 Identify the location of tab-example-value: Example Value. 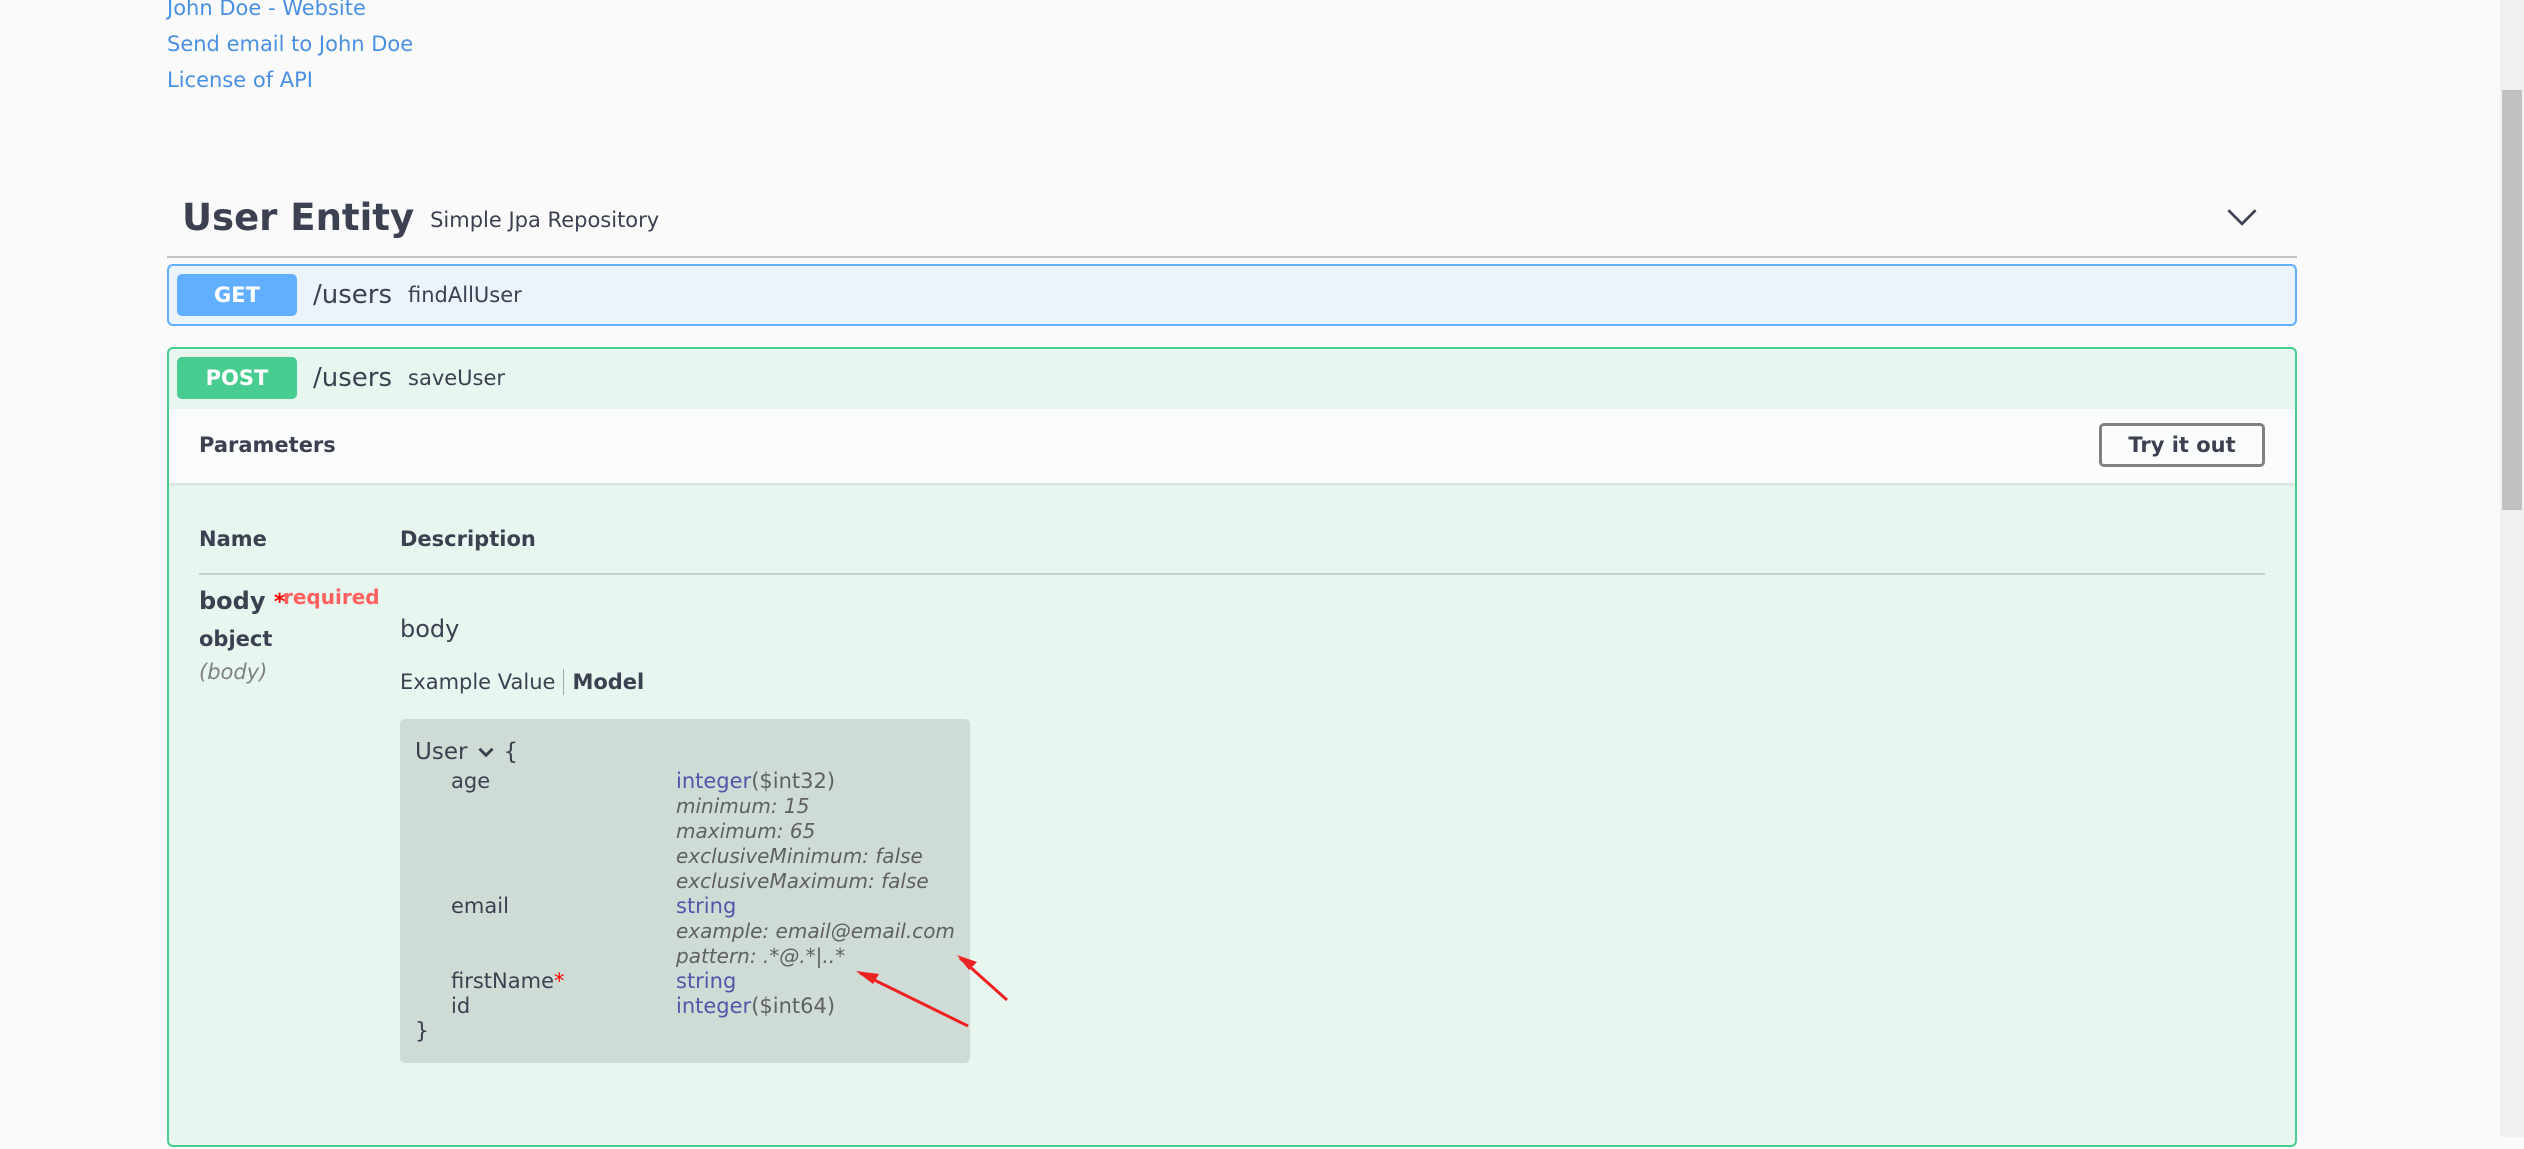
(477, 682).